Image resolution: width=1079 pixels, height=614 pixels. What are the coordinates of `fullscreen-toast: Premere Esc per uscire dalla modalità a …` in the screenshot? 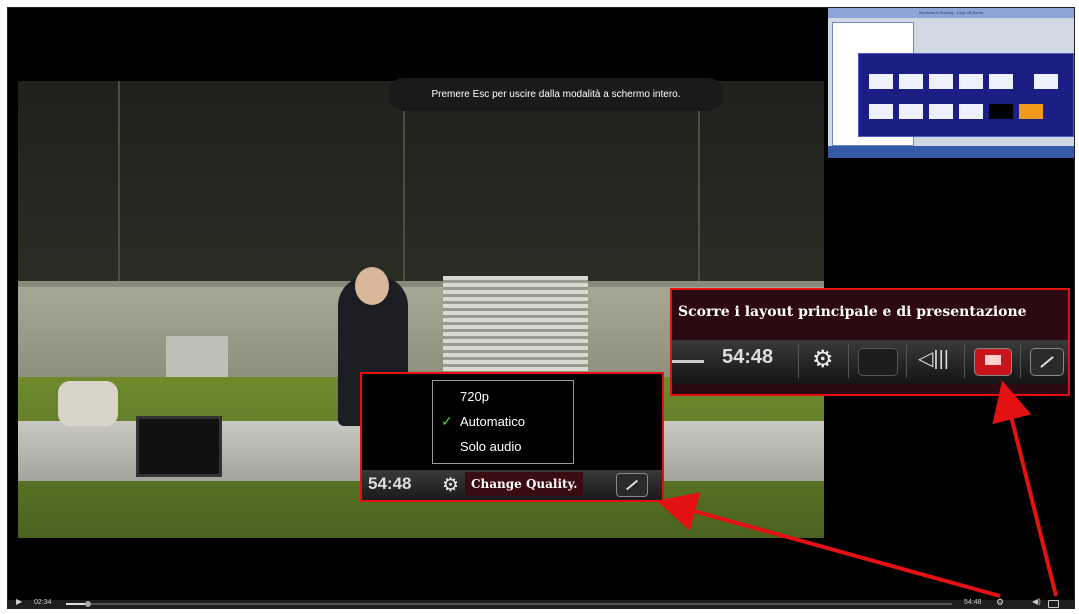 It's located at (556, 94).